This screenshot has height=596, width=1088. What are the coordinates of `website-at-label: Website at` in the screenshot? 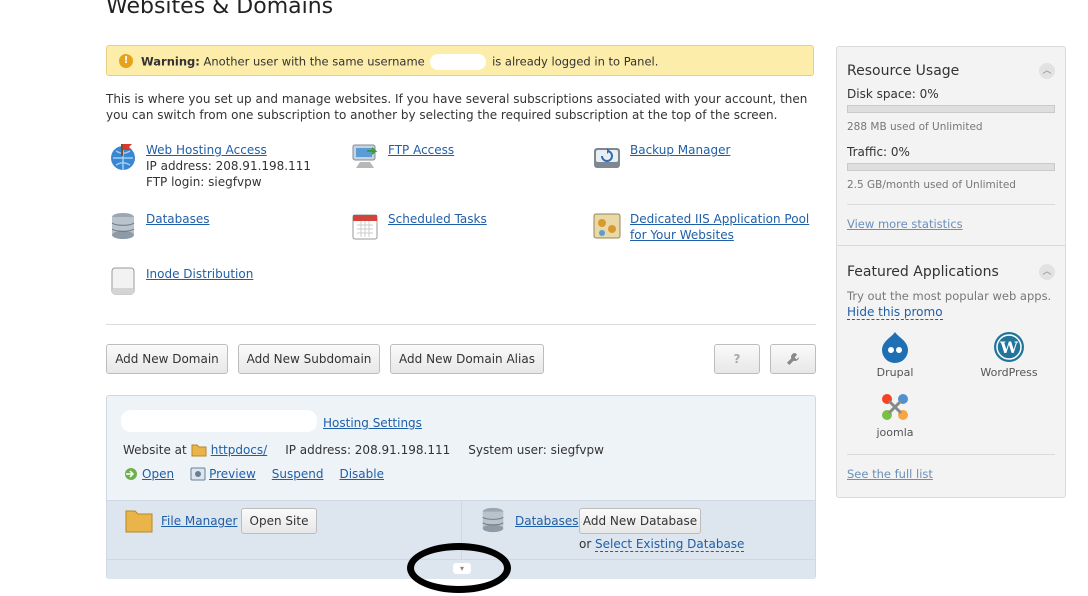 It's located at (155, 450).